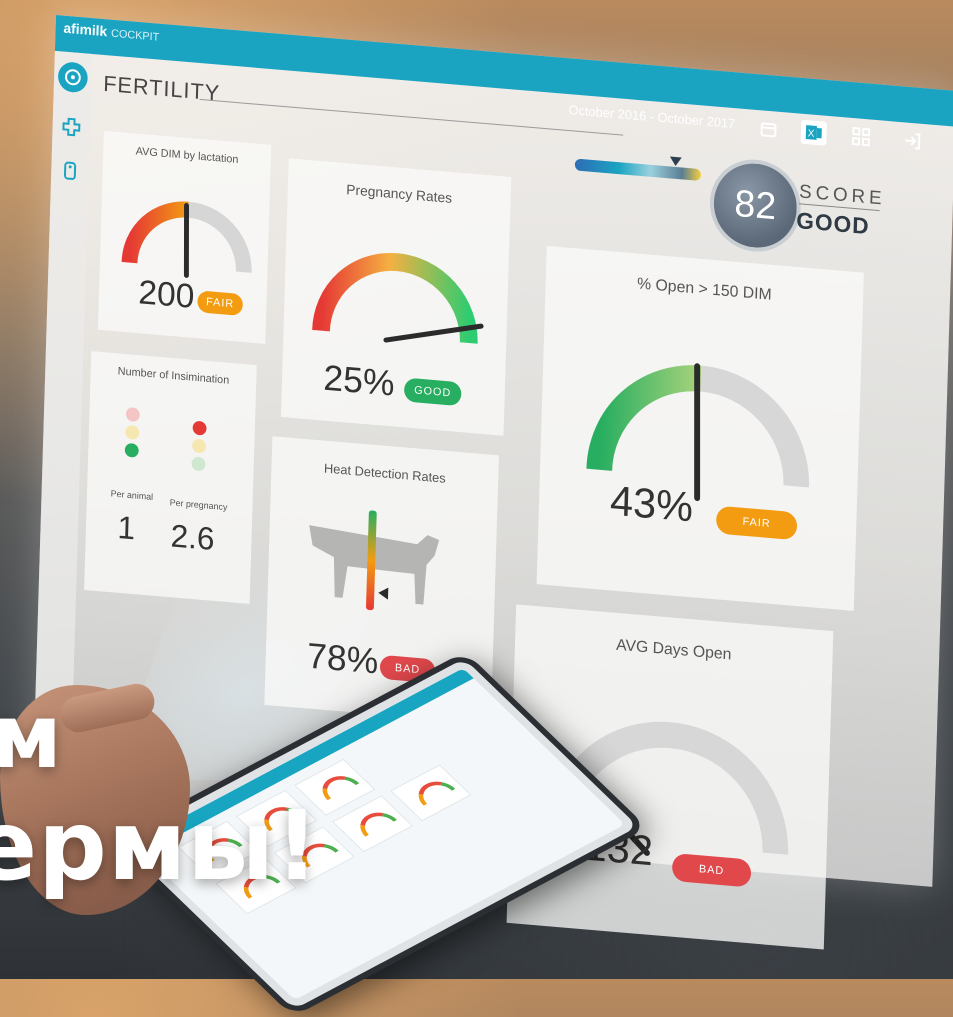 The image size is (953, 1017). What do you see at coordinates (432, 392) in the screenshot?
I see `status-badge: GOOD` at bounding box center [432, 392].